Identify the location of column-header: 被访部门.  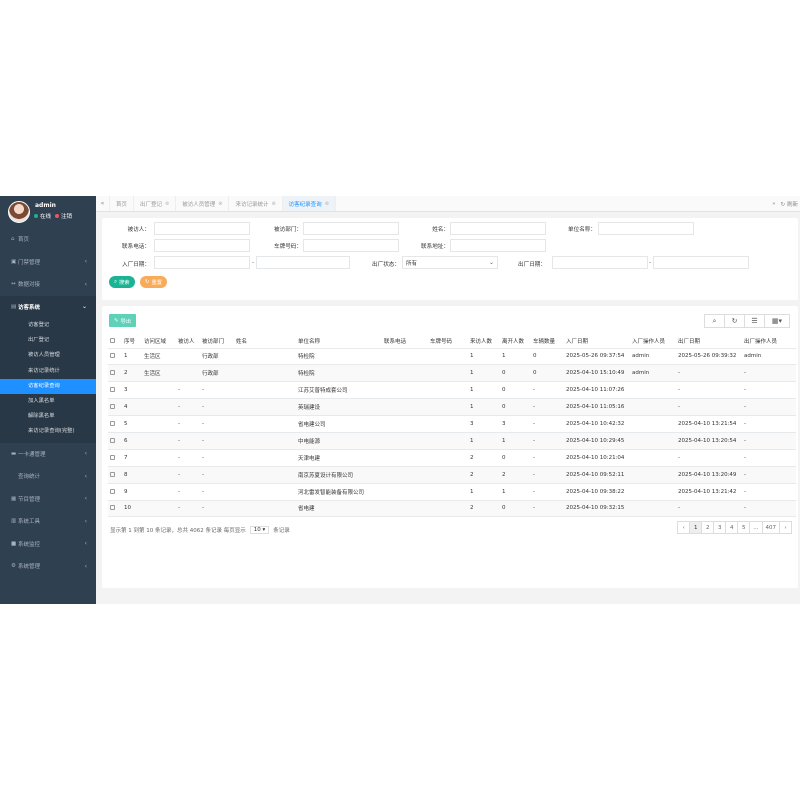
(217, 341).